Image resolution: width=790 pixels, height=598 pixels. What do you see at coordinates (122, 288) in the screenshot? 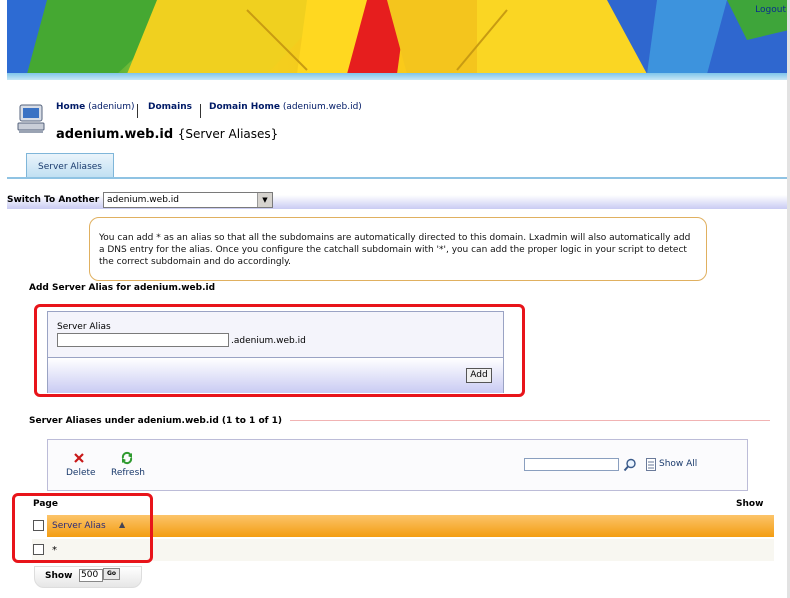
I see `add-form-title: Add Server Alias for adenium.web.id` at bounding box center [122, 288].